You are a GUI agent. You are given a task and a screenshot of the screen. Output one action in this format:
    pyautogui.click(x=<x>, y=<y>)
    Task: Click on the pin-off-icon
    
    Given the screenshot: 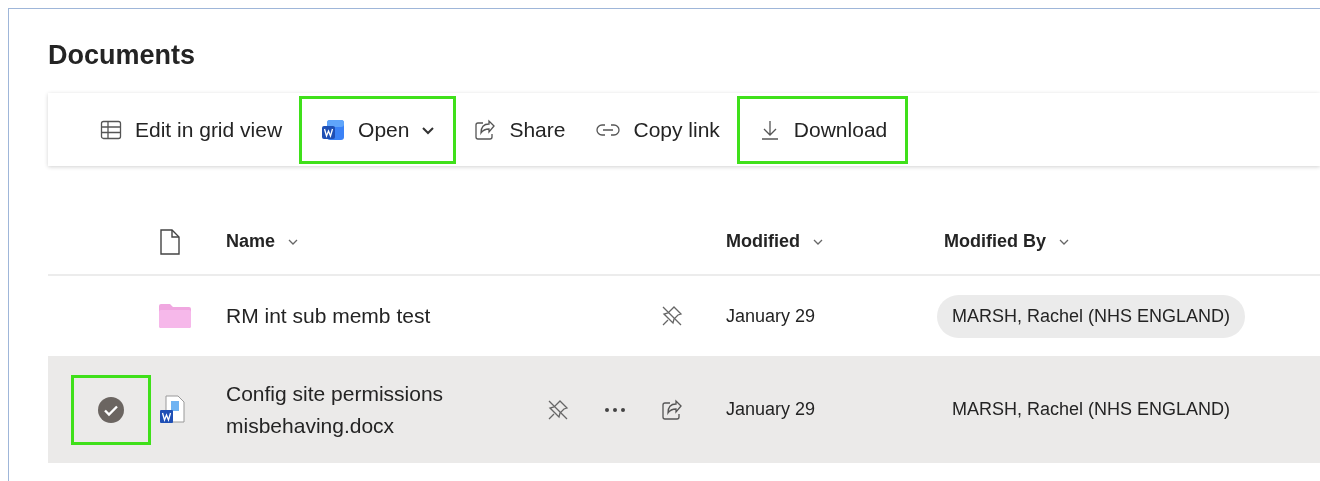 What is the action you would take?
    pyautogui.click(x=672, y=316)
    